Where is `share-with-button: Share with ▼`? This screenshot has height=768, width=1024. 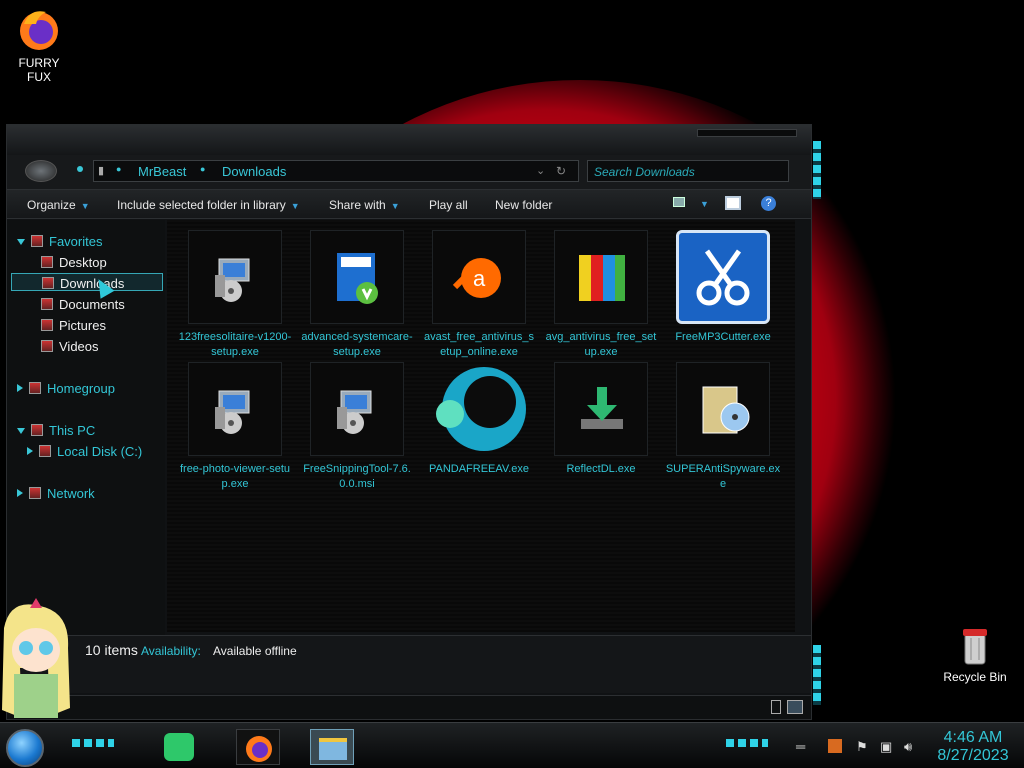
share-with-button: Share with ▼ is located at coordinates (364, 205).